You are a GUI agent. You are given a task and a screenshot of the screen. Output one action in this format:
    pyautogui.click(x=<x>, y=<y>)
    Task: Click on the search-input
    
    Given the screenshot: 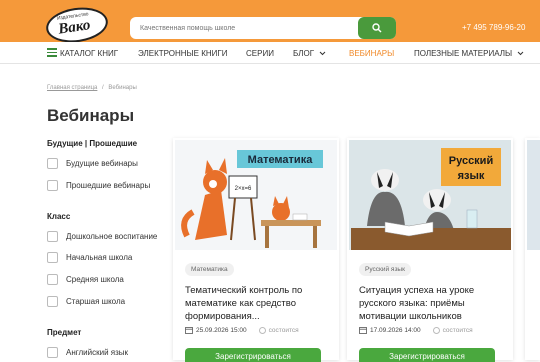 What is the action you would take?
    pyautogui.click(x=250, y=28)
    